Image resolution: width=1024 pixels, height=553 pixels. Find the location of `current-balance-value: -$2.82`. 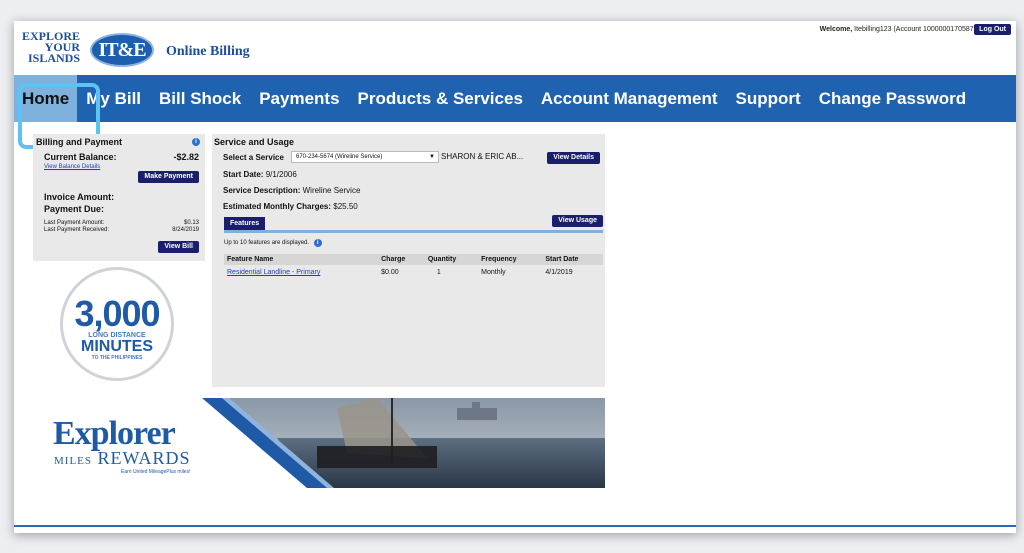

current-balance-value: -$2.82 is located at coordinates (186, 157).